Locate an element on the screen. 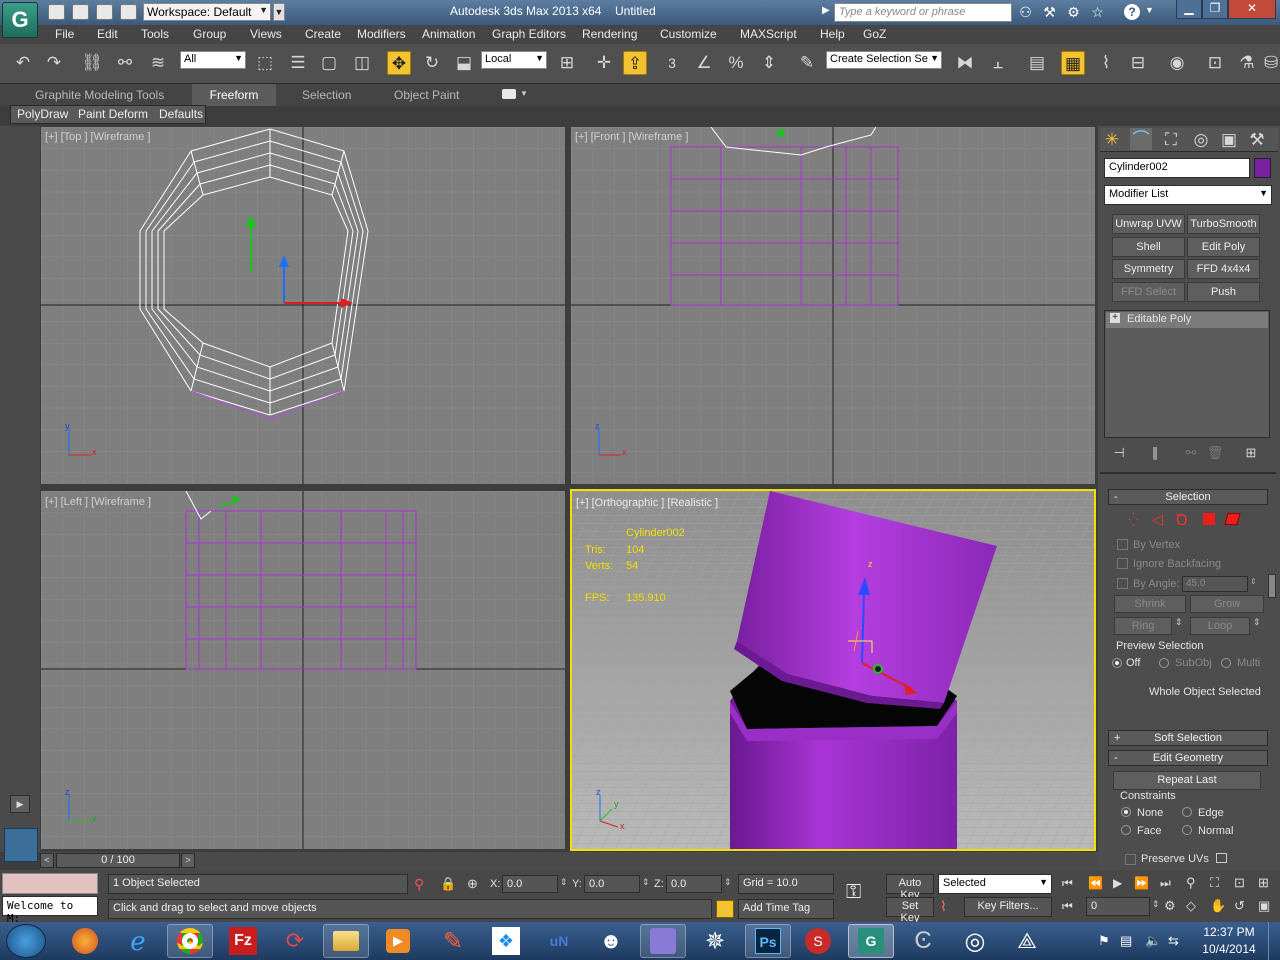 This screenshot has width=1280, height=960. key-icon: ⚿ is located at coordinates (853, 892).